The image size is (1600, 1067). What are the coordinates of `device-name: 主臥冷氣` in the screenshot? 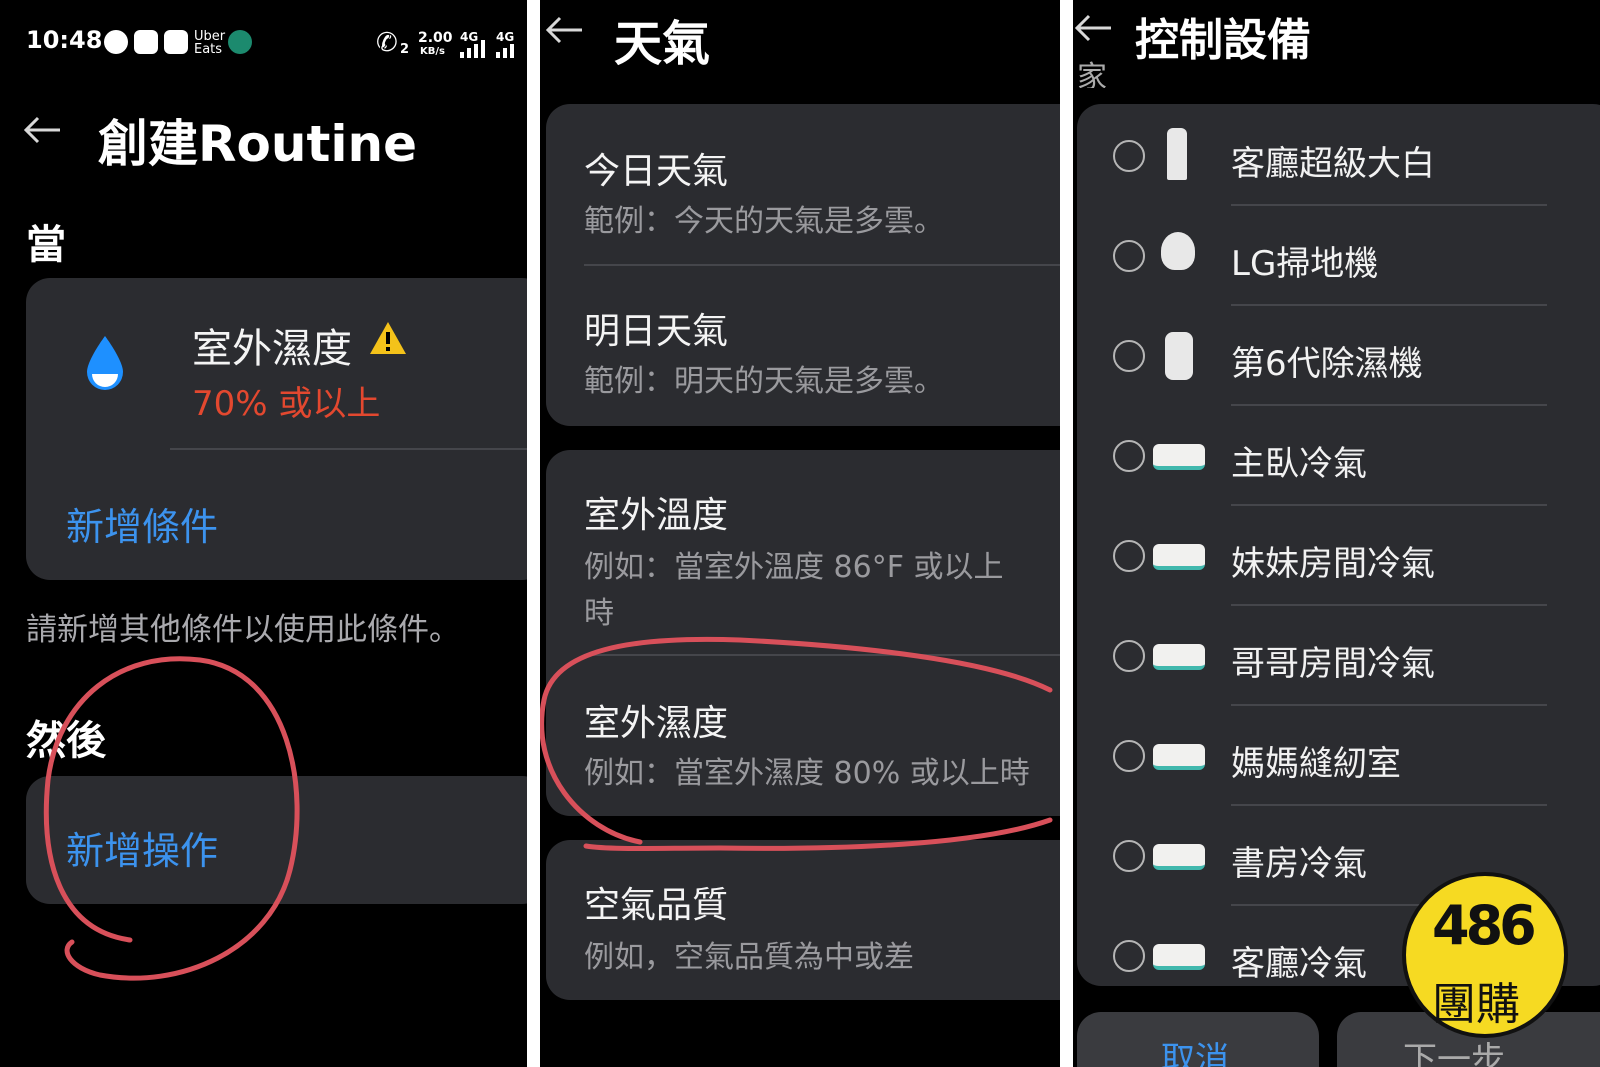 It's located at (1299, 464).